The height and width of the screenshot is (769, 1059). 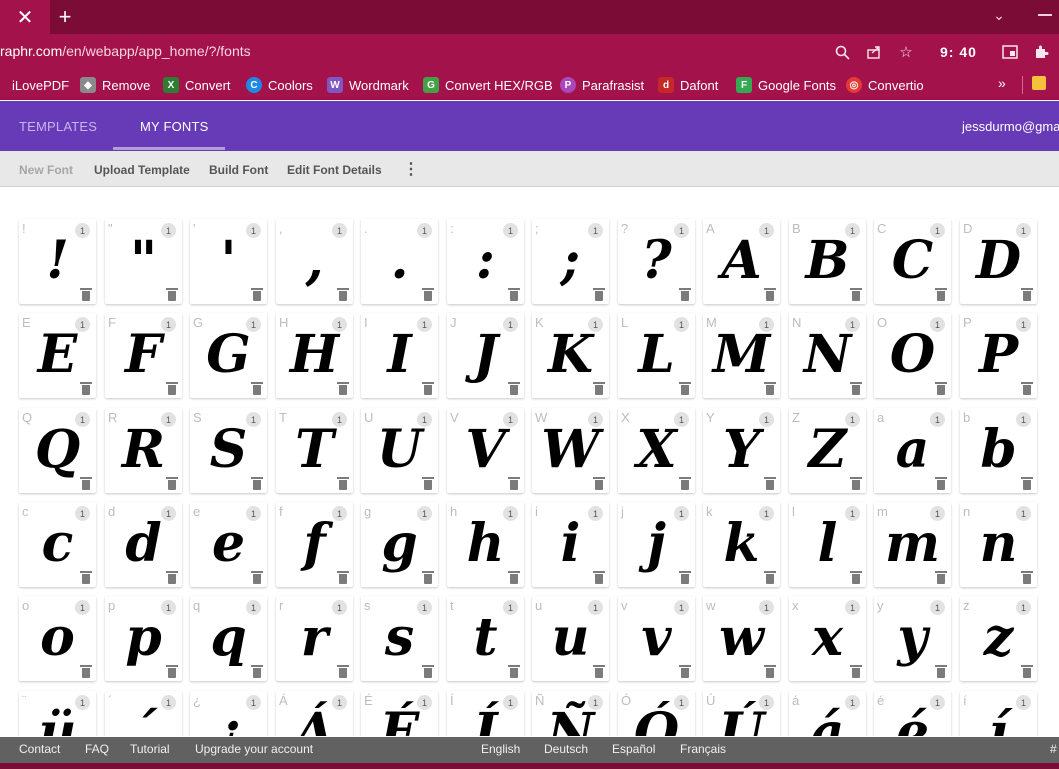 What do you see at coordinates (912, 544) in the screenshot?
I see `glyph-tile: m1m` at bounding box center [912, 544].